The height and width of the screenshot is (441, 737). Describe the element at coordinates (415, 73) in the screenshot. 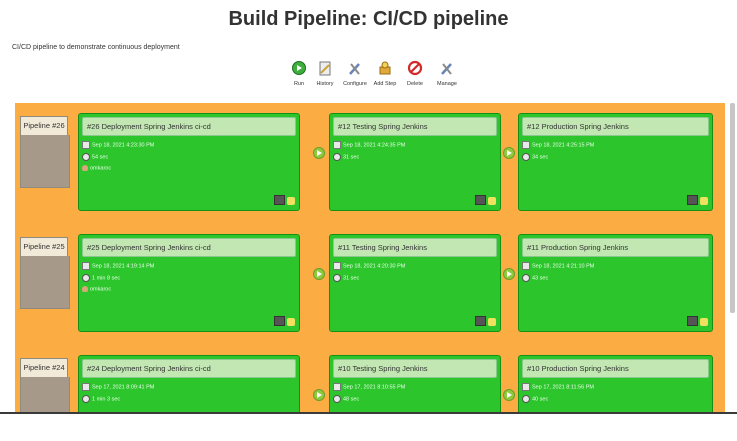

I see `delete-button: Delete` at that location.